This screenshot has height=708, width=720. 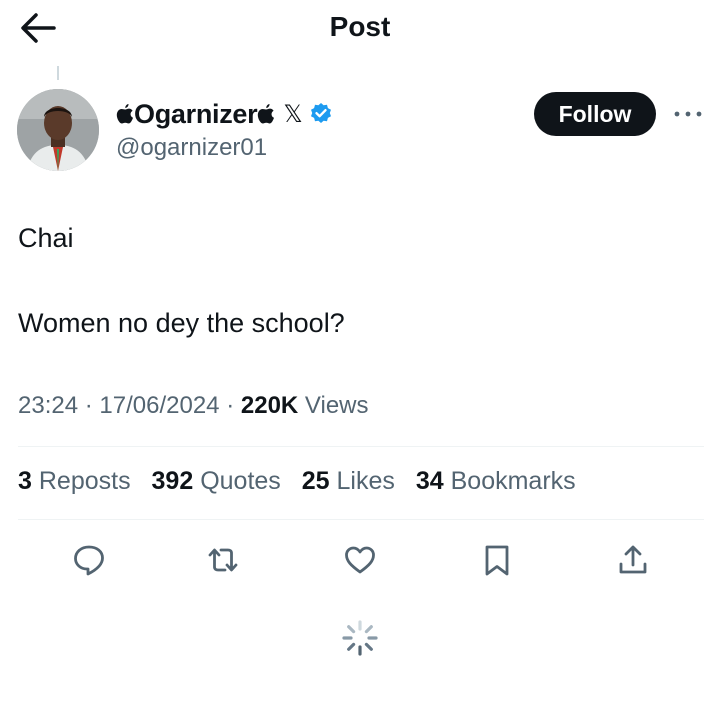 What do you see at coordinates (25, 481) in the screenshot?
I see `reposts-count: 3` at bounding box center [25, 481].